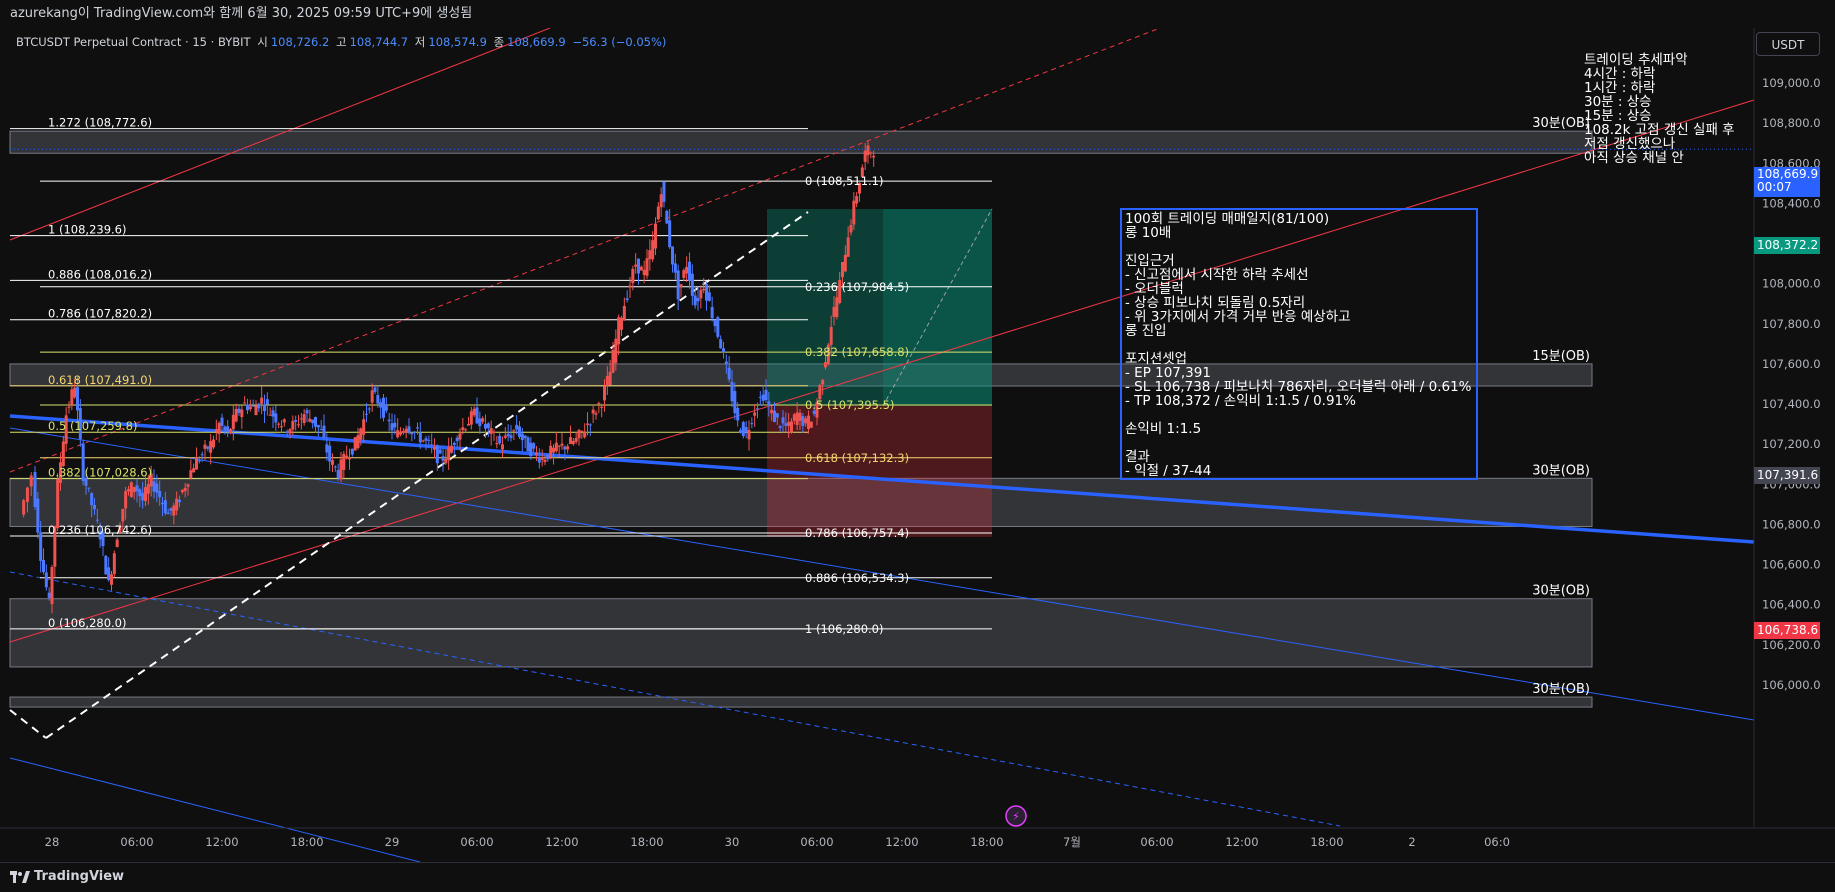 This screenshot has width=1835, height=892. I want to click on price-axis-tick: 108,000.0, so click(1791, 284).